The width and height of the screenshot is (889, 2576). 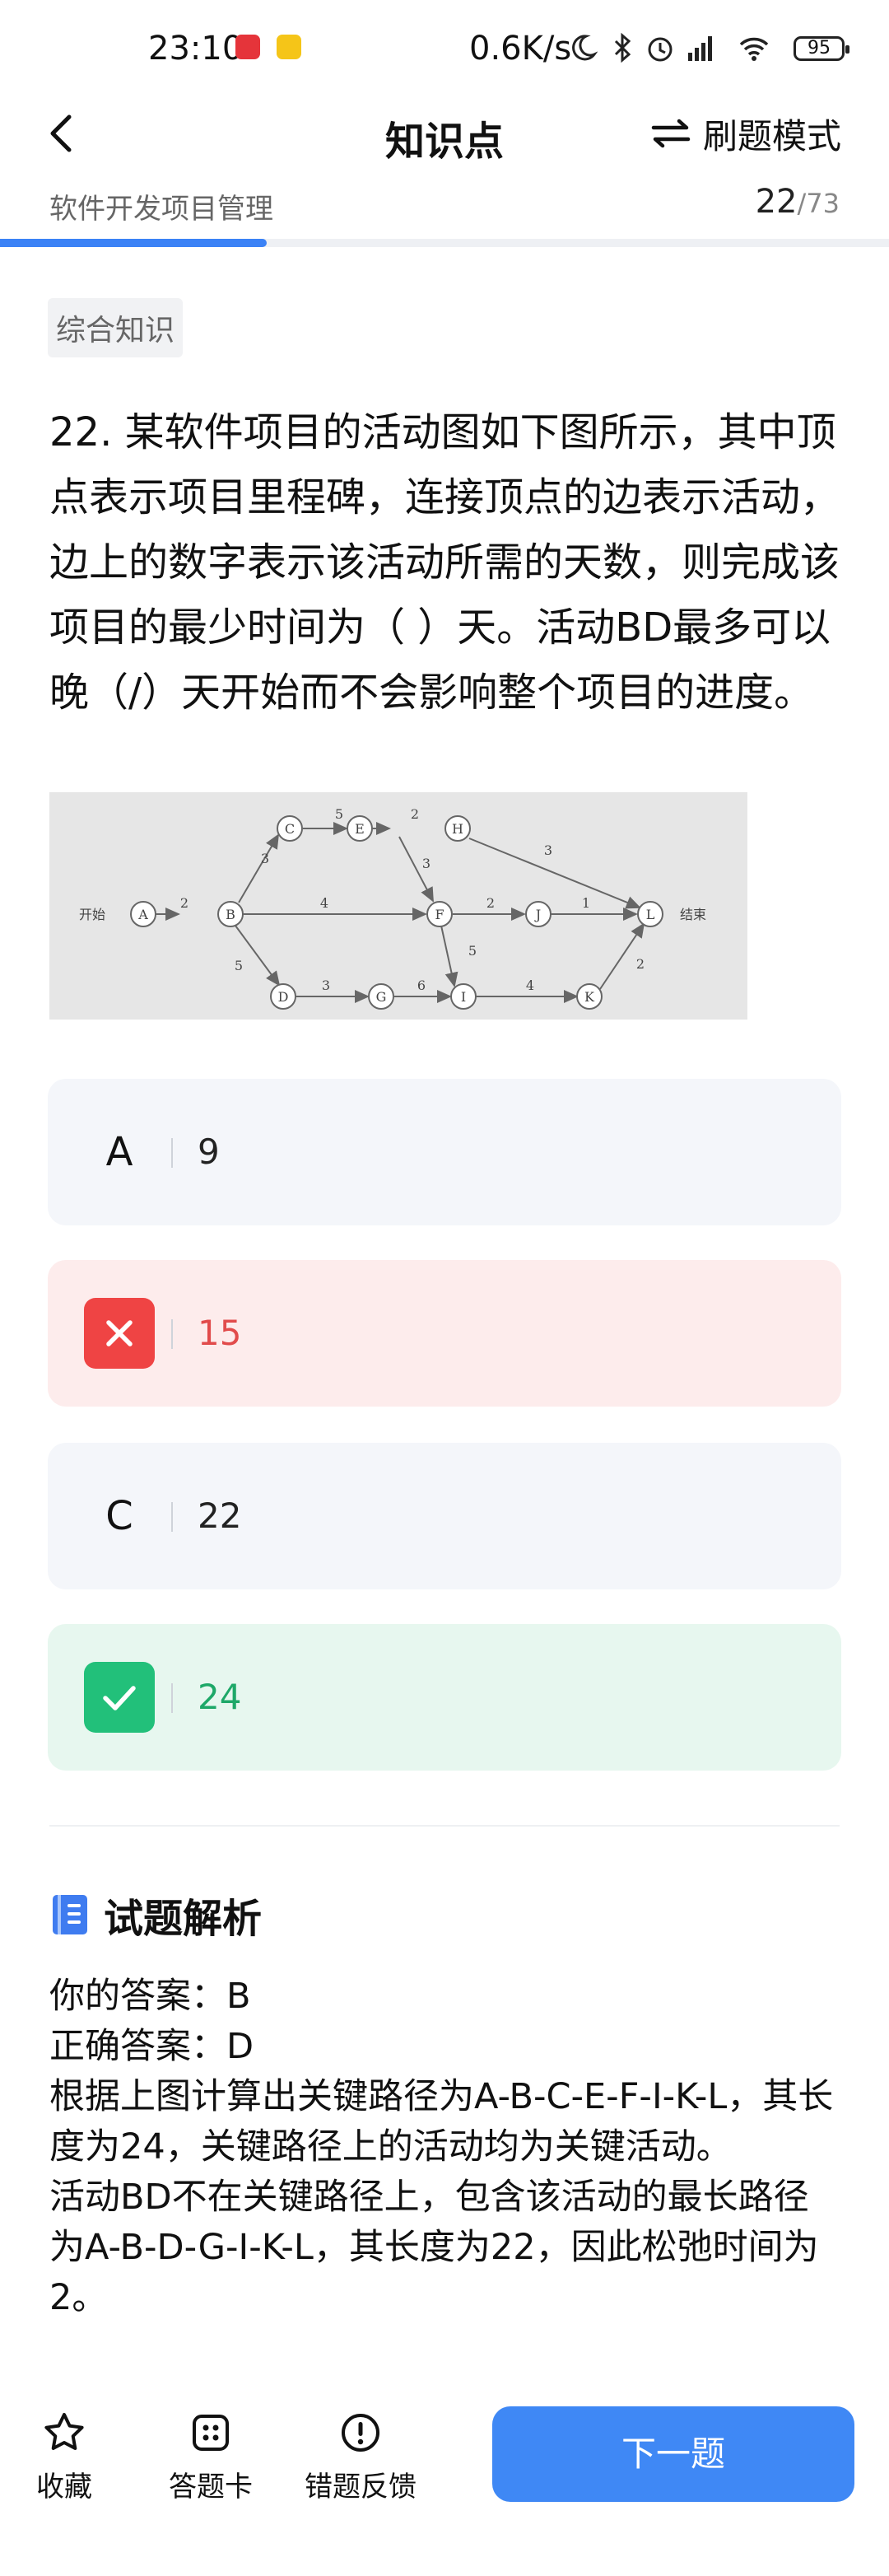 What do you see at coordinates (64, 2457) in the screenshot?
I see `favorite-button: 收藏` at bounding box center [64, 2457].